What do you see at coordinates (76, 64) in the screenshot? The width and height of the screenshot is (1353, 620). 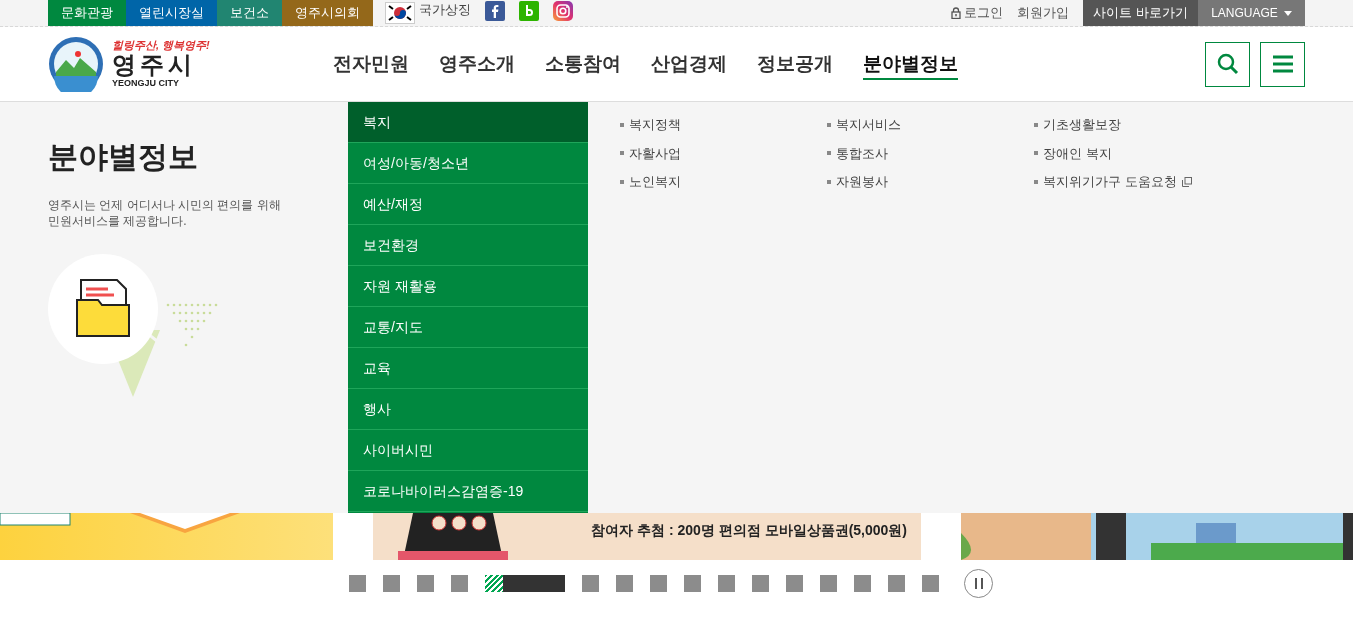 I see `city-emblem-icon` at bounding box center [76, 64].